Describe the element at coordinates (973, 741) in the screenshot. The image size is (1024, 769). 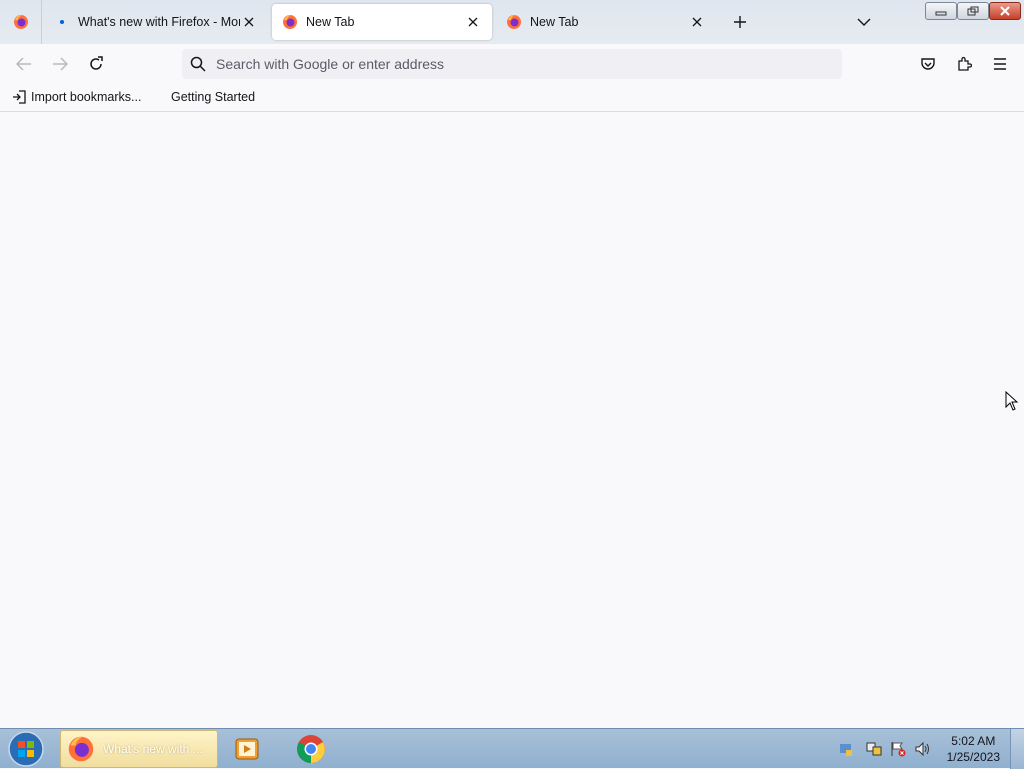
I see `clock-time: 5:02 AM` at that location.